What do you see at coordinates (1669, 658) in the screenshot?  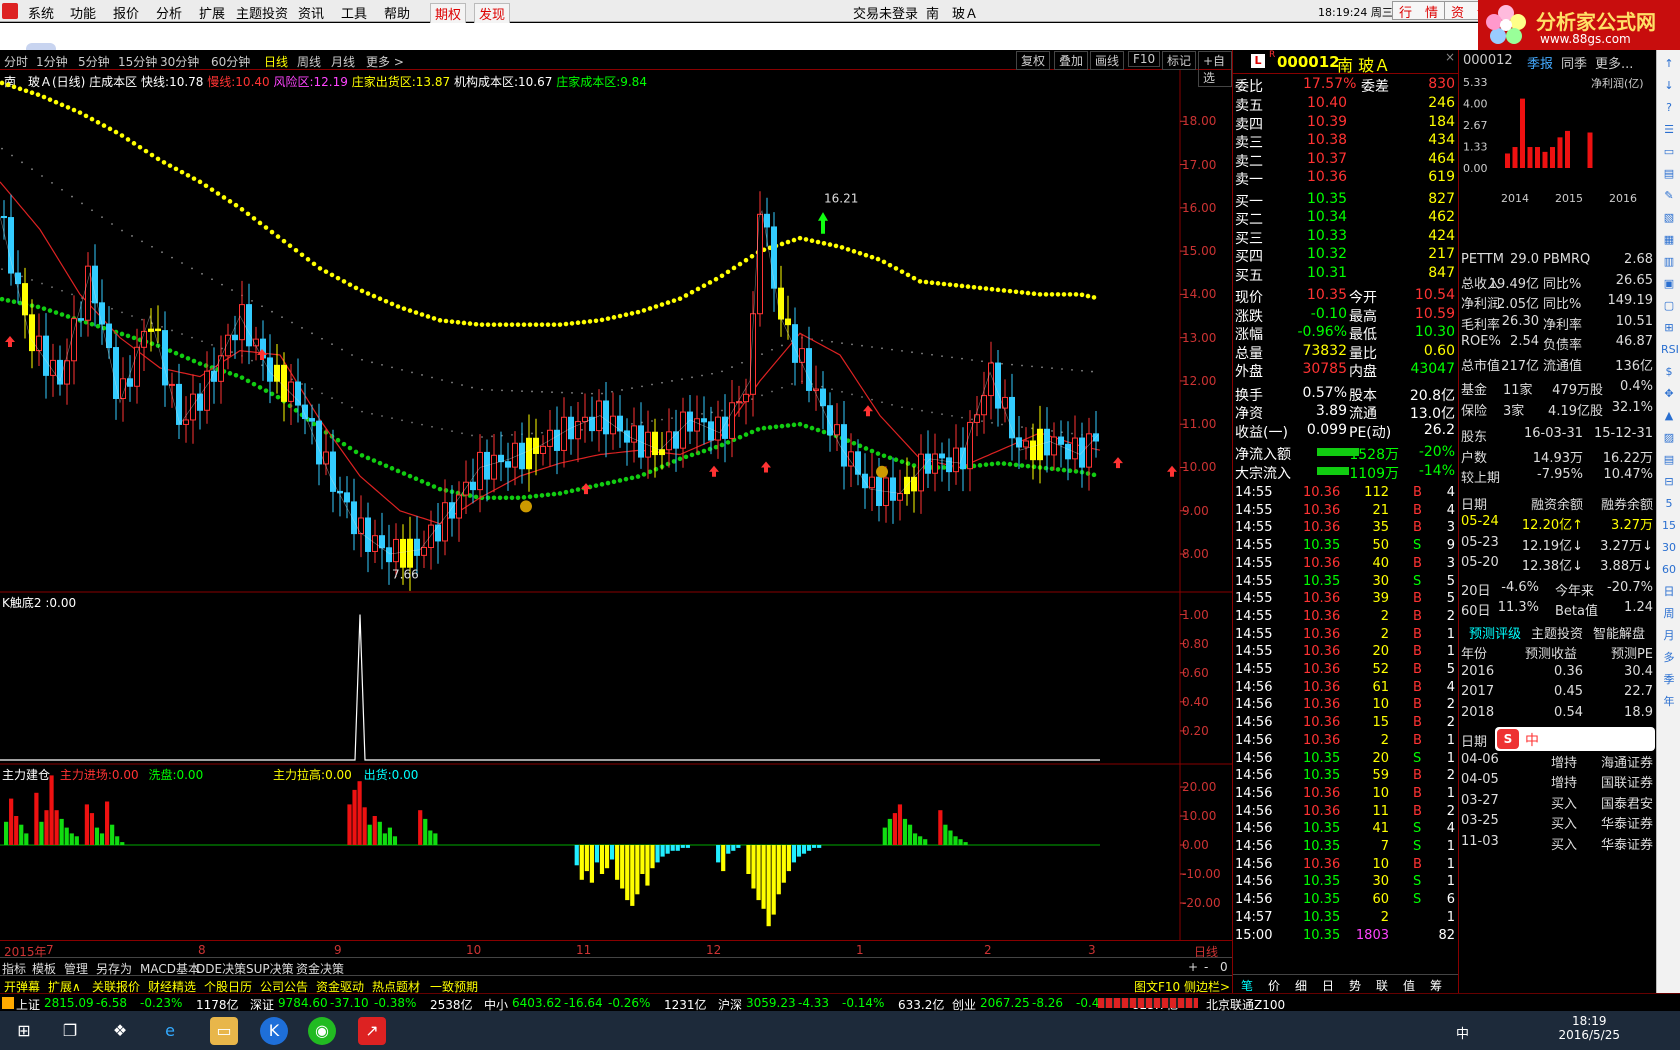 I see `side-tool-icon: 多` at bounding box center [1669, 658].